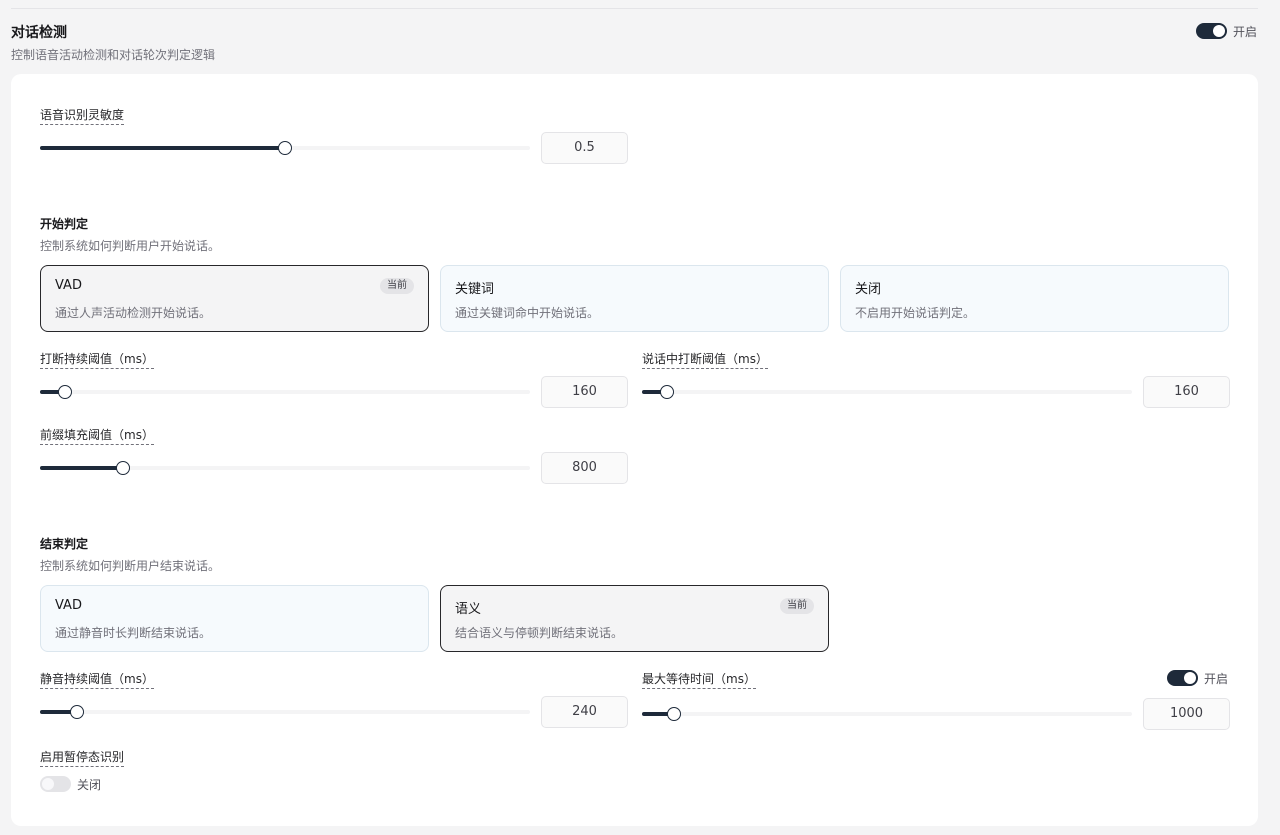 The height and width of the screenshot is (835, 1280). Describe the element at coordinates (133, 633) in the screenshot. I see `option-description: 通过静音时长判断结束说话。` at that location.